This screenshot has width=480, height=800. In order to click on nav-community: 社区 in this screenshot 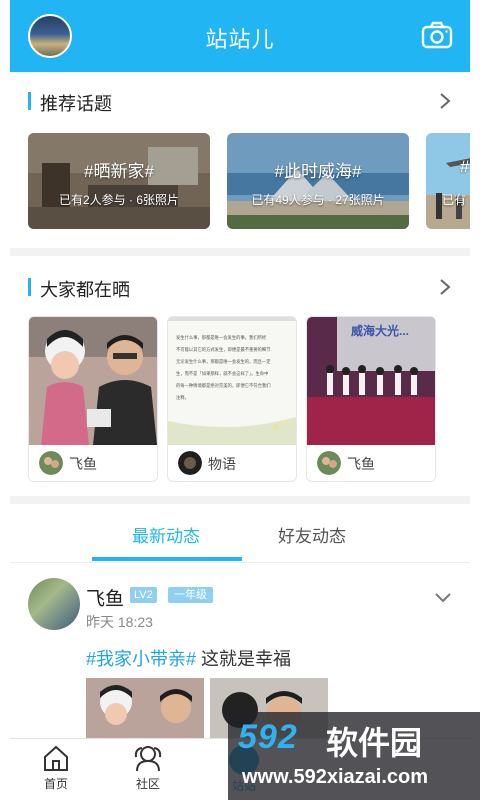, I will do `click(148, 771)`.